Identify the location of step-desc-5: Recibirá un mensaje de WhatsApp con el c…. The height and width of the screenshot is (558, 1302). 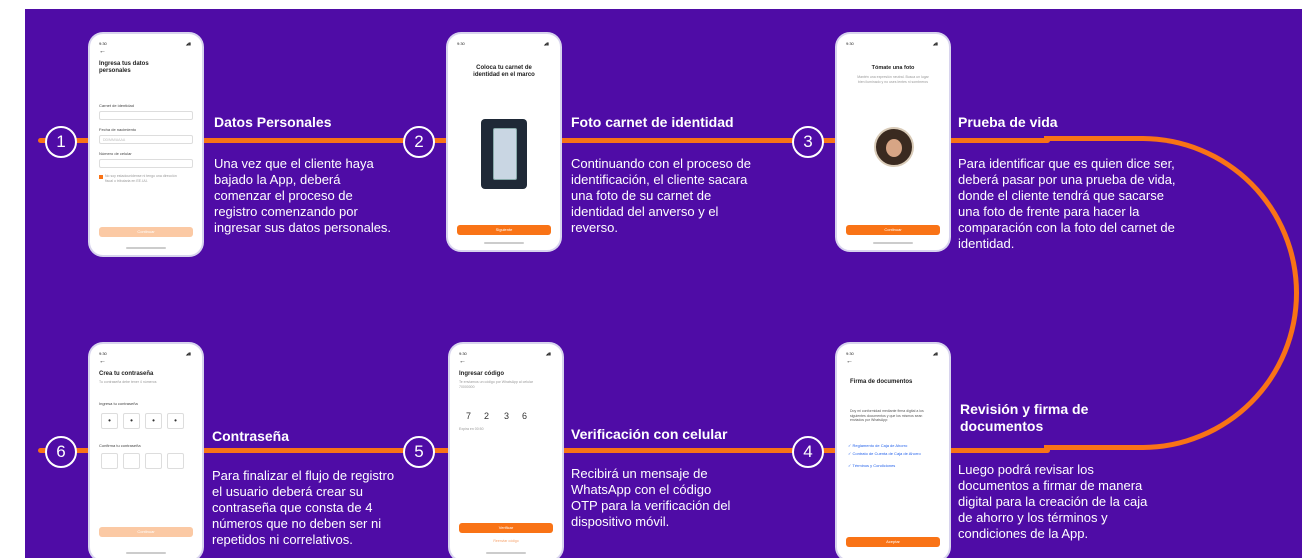
(651, 497).